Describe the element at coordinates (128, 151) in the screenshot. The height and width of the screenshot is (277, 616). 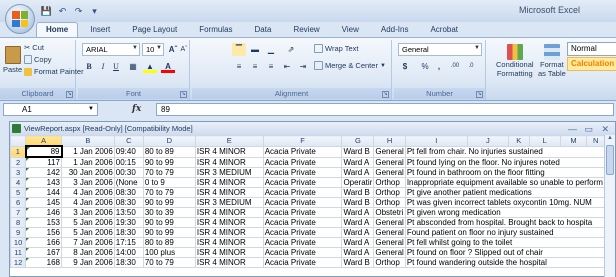
I see `cell-time: 09:40` at that location.